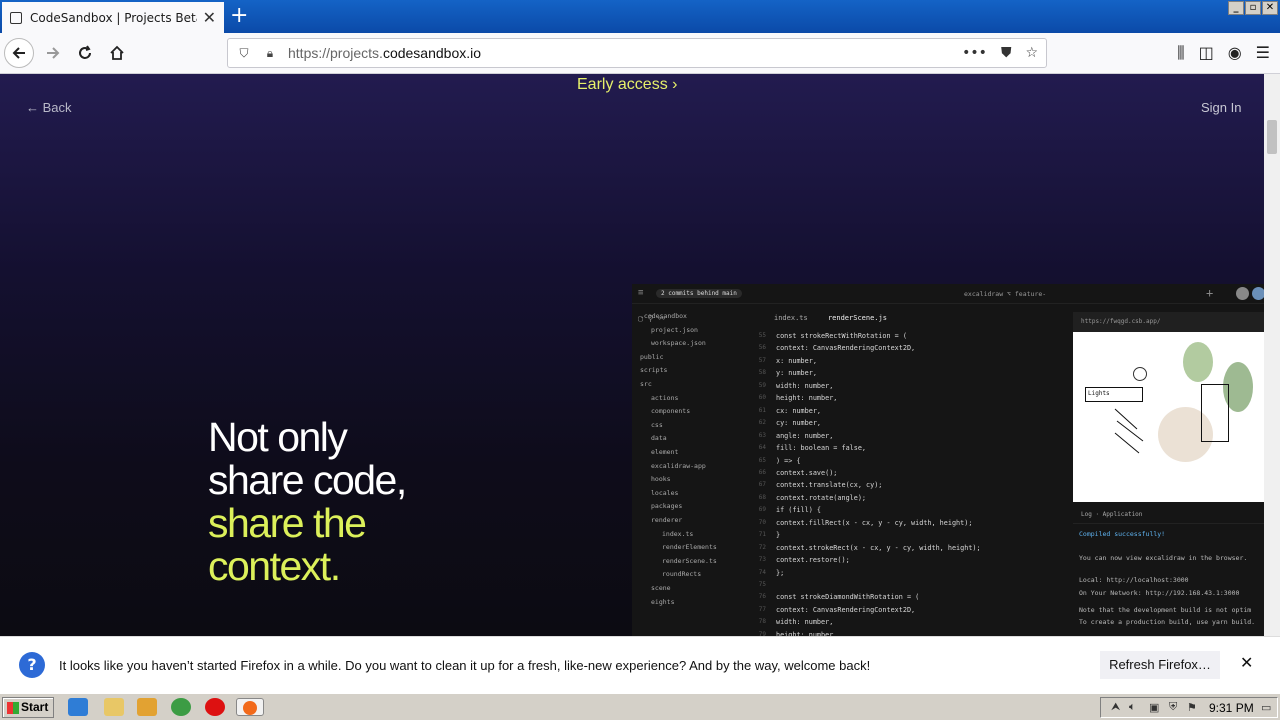 This screenshot has width=1280, height=720. Describe the element at coordinates (1180, 53) in the screenshot. I see `library-icon: ⫼` at that location.